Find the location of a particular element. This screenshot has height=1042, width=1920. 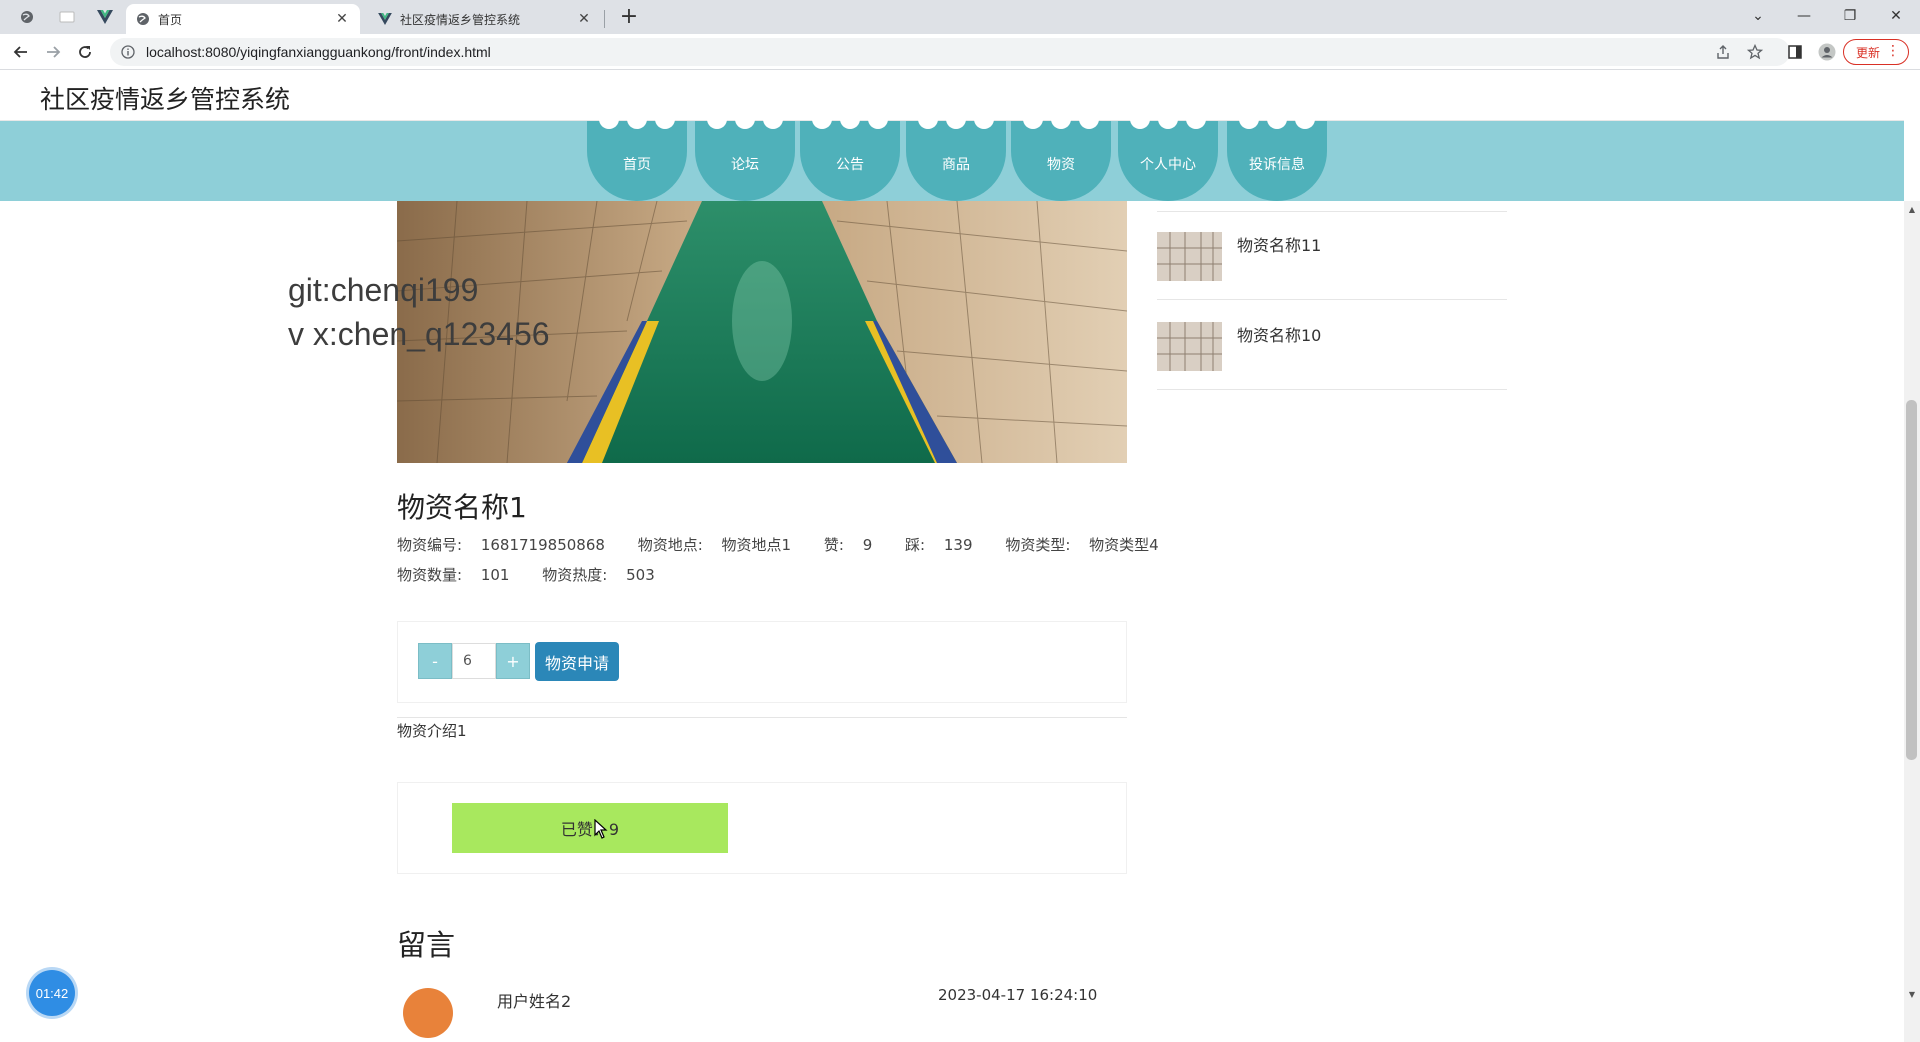

vue-icon is located at coordinates (385, 19).